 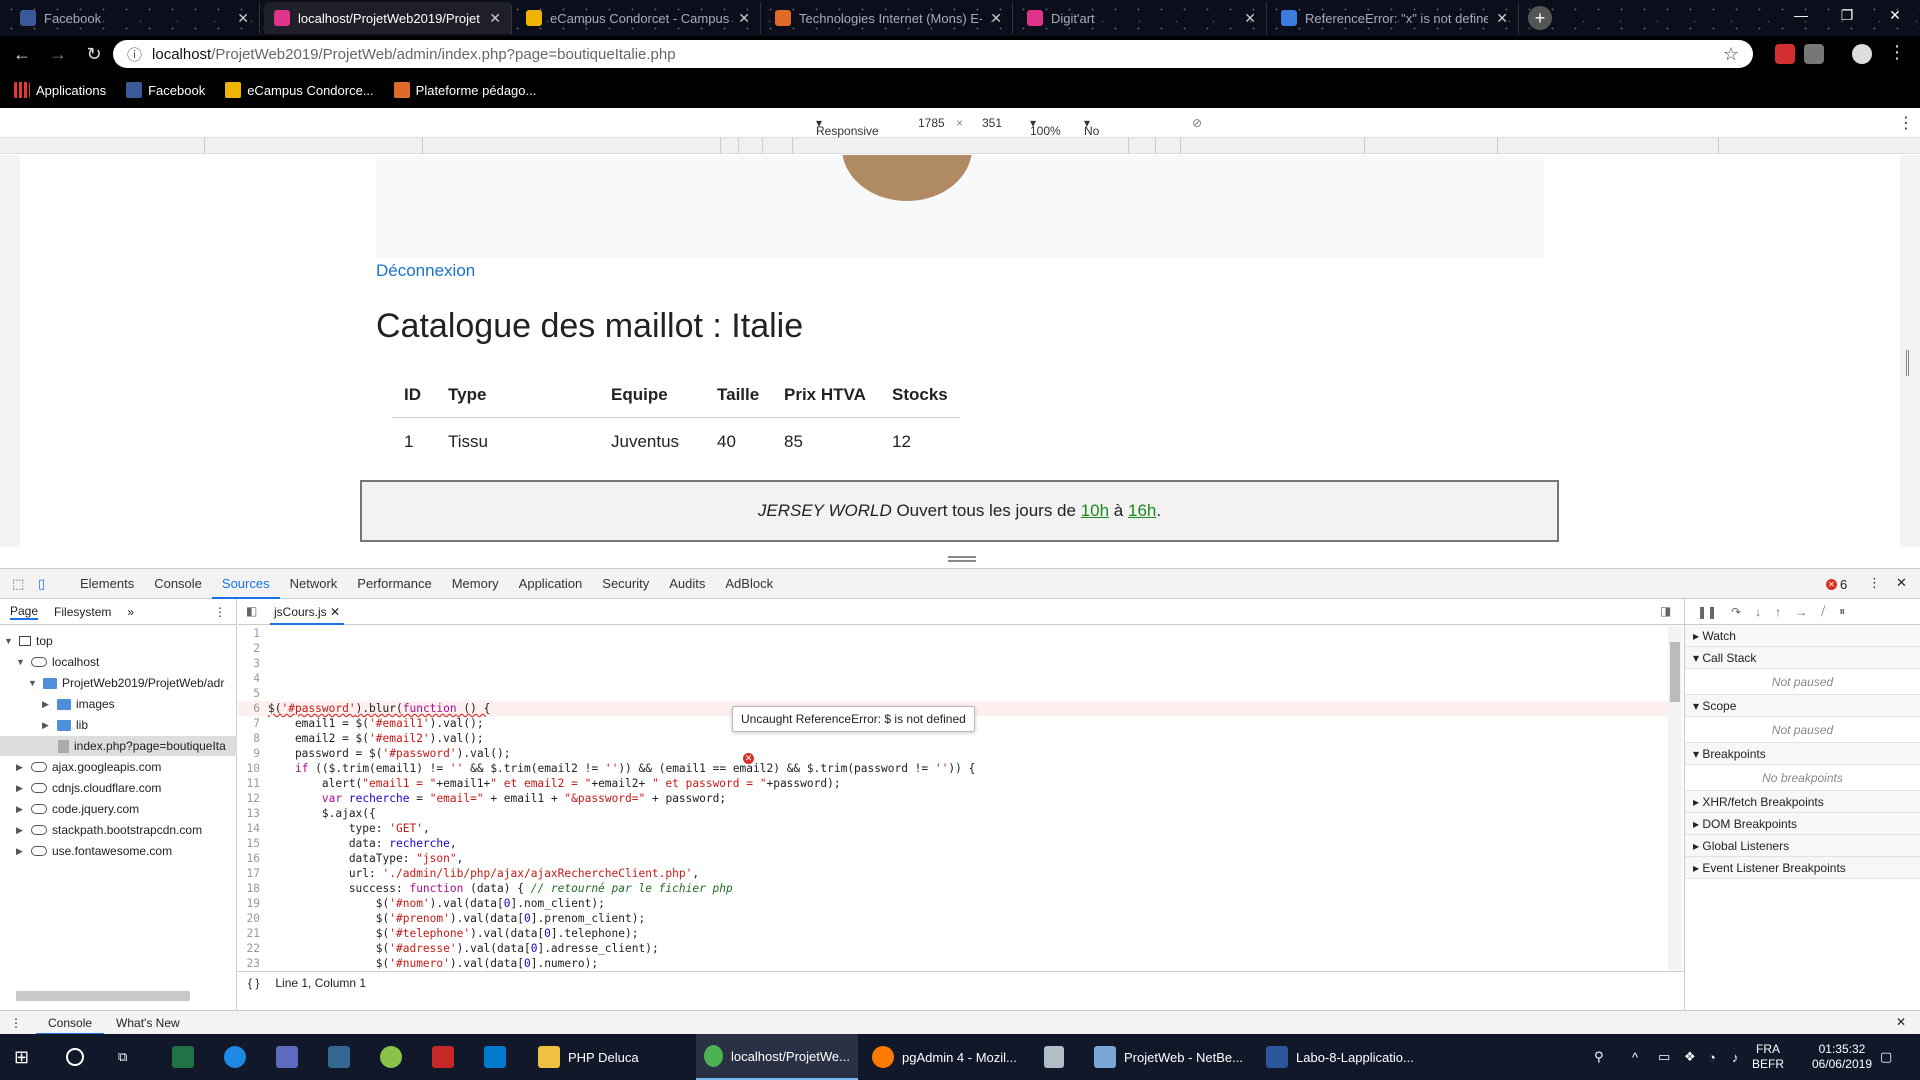 I want to click on dom-breakpoints-pane-header: ▸ DOM Breakpoints, so click(x=1802, y=824).